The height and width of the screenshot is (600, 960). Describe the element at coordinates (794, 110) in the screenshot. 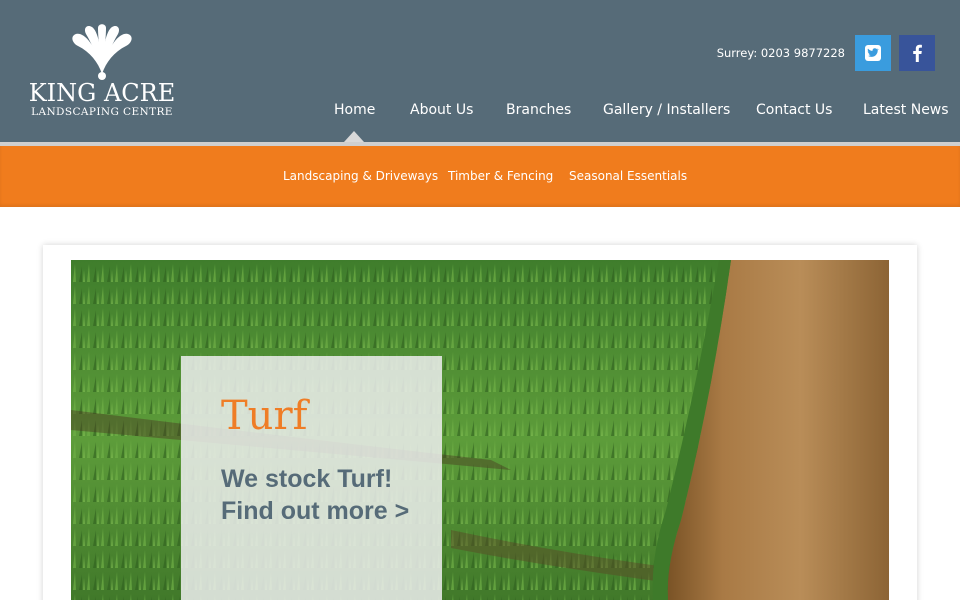

I see `nav-item-contact-us: Contact Us` at that location.